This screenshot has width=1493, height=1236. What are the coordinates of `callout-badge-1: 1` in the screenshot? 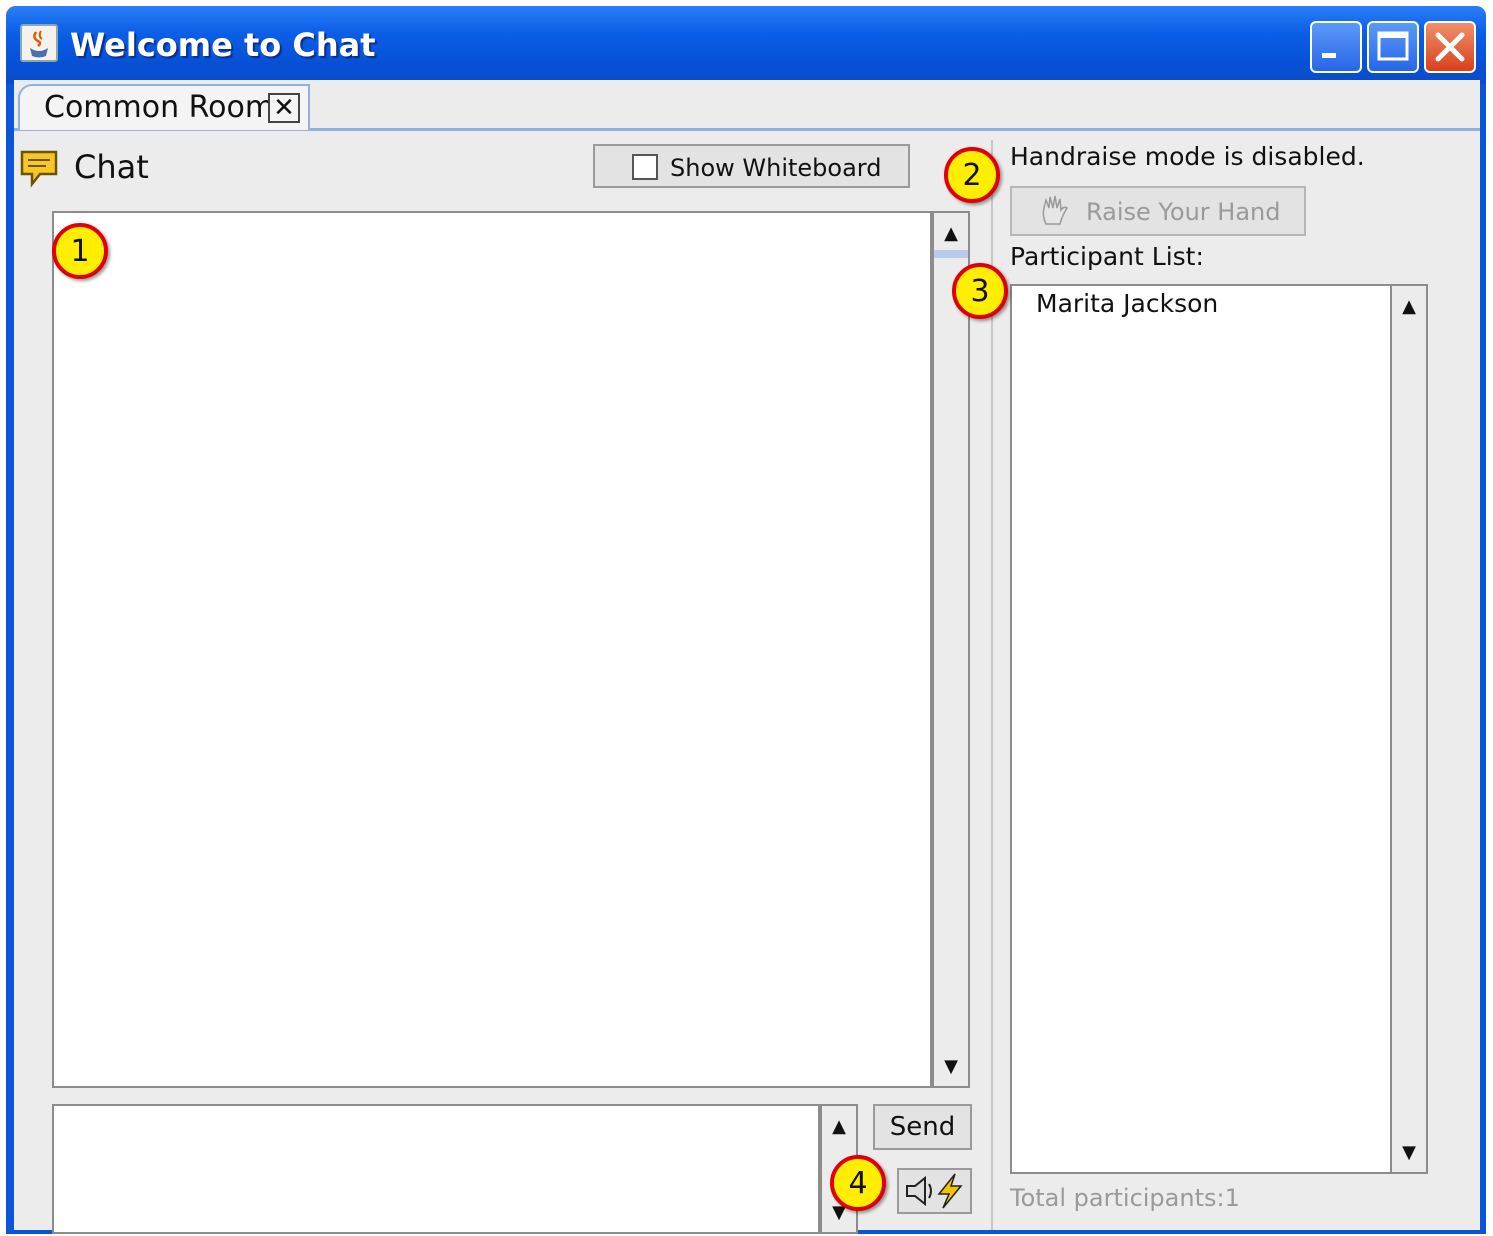 It's located at (80, 251).